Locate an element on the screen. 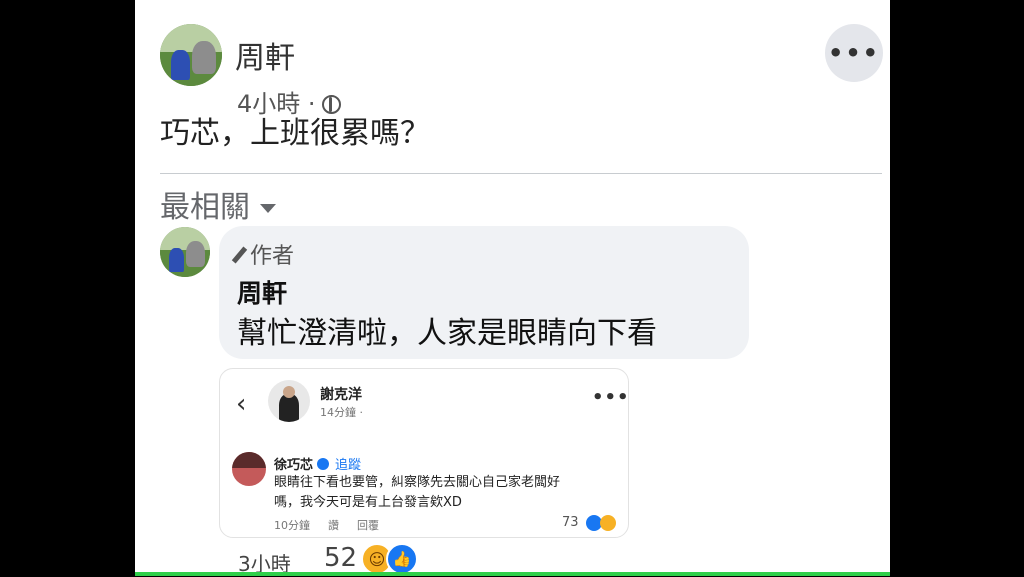  screenshot-more-icon: ••• is located at coordinates (610, 397).